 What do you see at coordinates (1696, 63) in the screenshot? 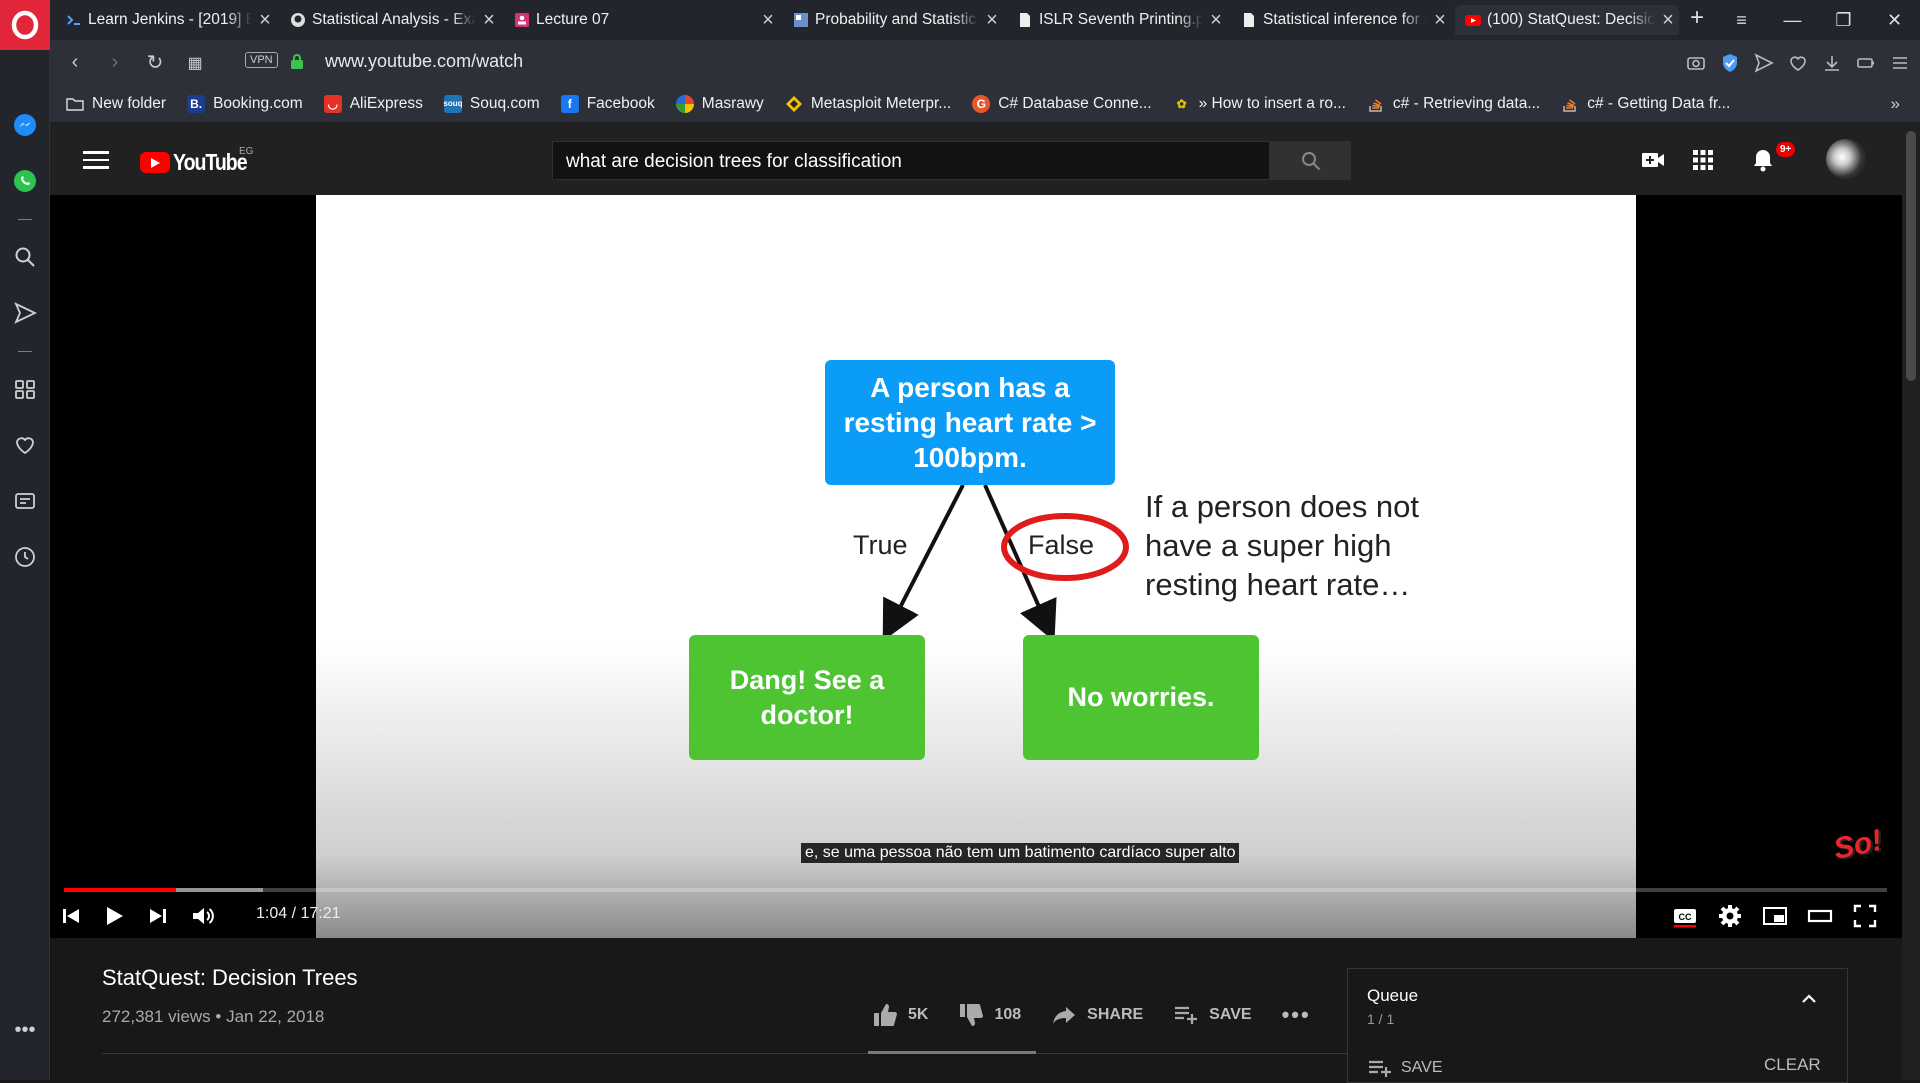
I see `camera-icon` at bounding box center [1696, 63].